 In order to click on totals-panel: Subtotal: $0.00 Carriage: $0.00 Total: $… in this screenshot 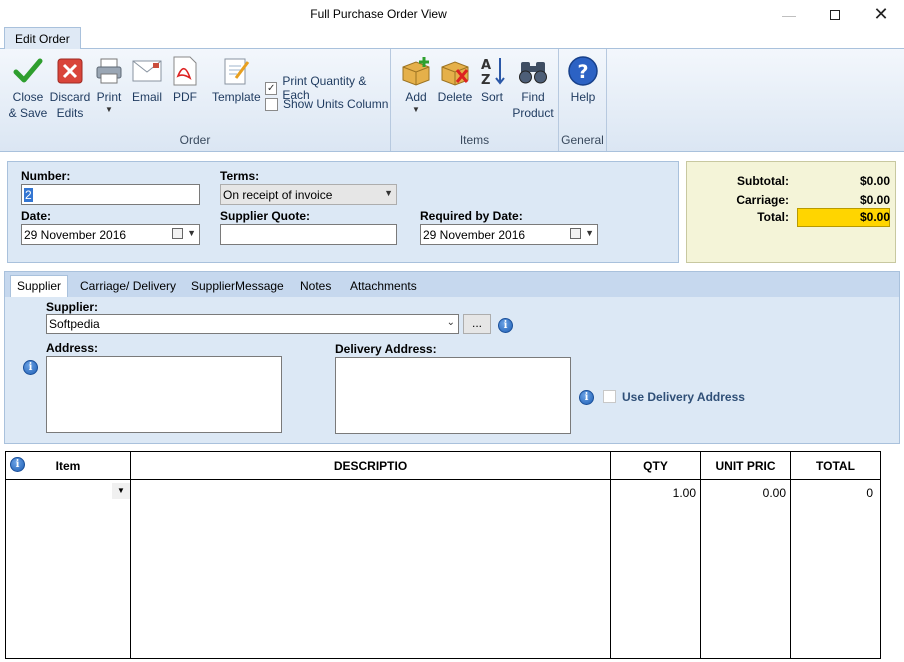, I will do `click(791, 212)`.